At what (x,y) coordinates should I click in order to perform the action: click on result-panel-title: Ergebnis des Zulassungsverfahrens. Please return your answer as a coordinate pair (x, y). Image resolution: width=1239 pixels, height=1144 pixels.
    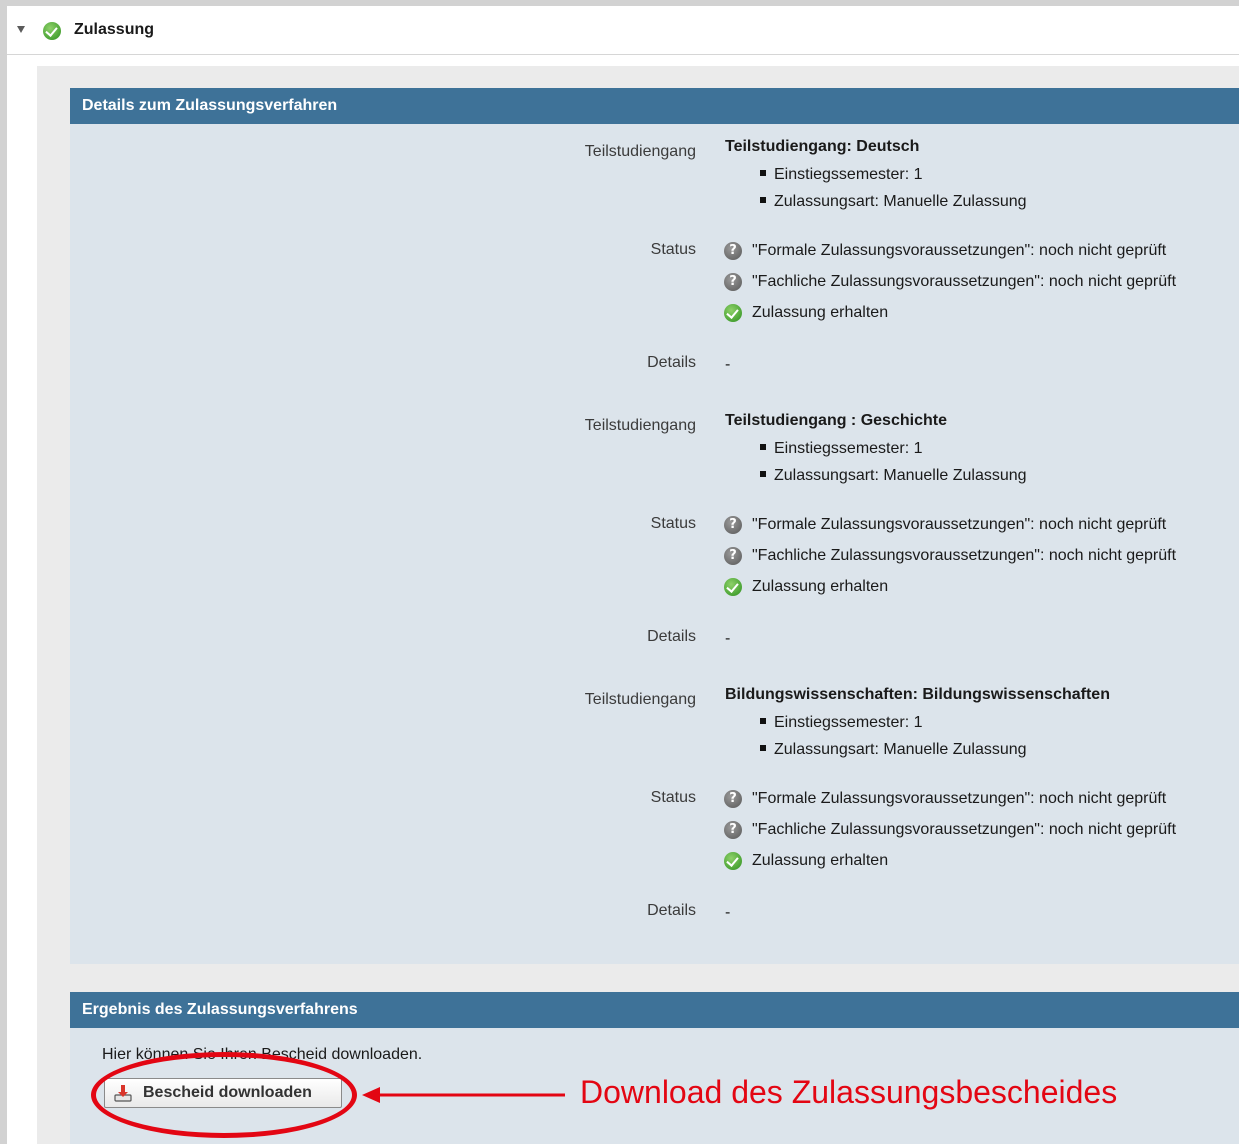
    Looking at the image, I should click on (220, 1009).